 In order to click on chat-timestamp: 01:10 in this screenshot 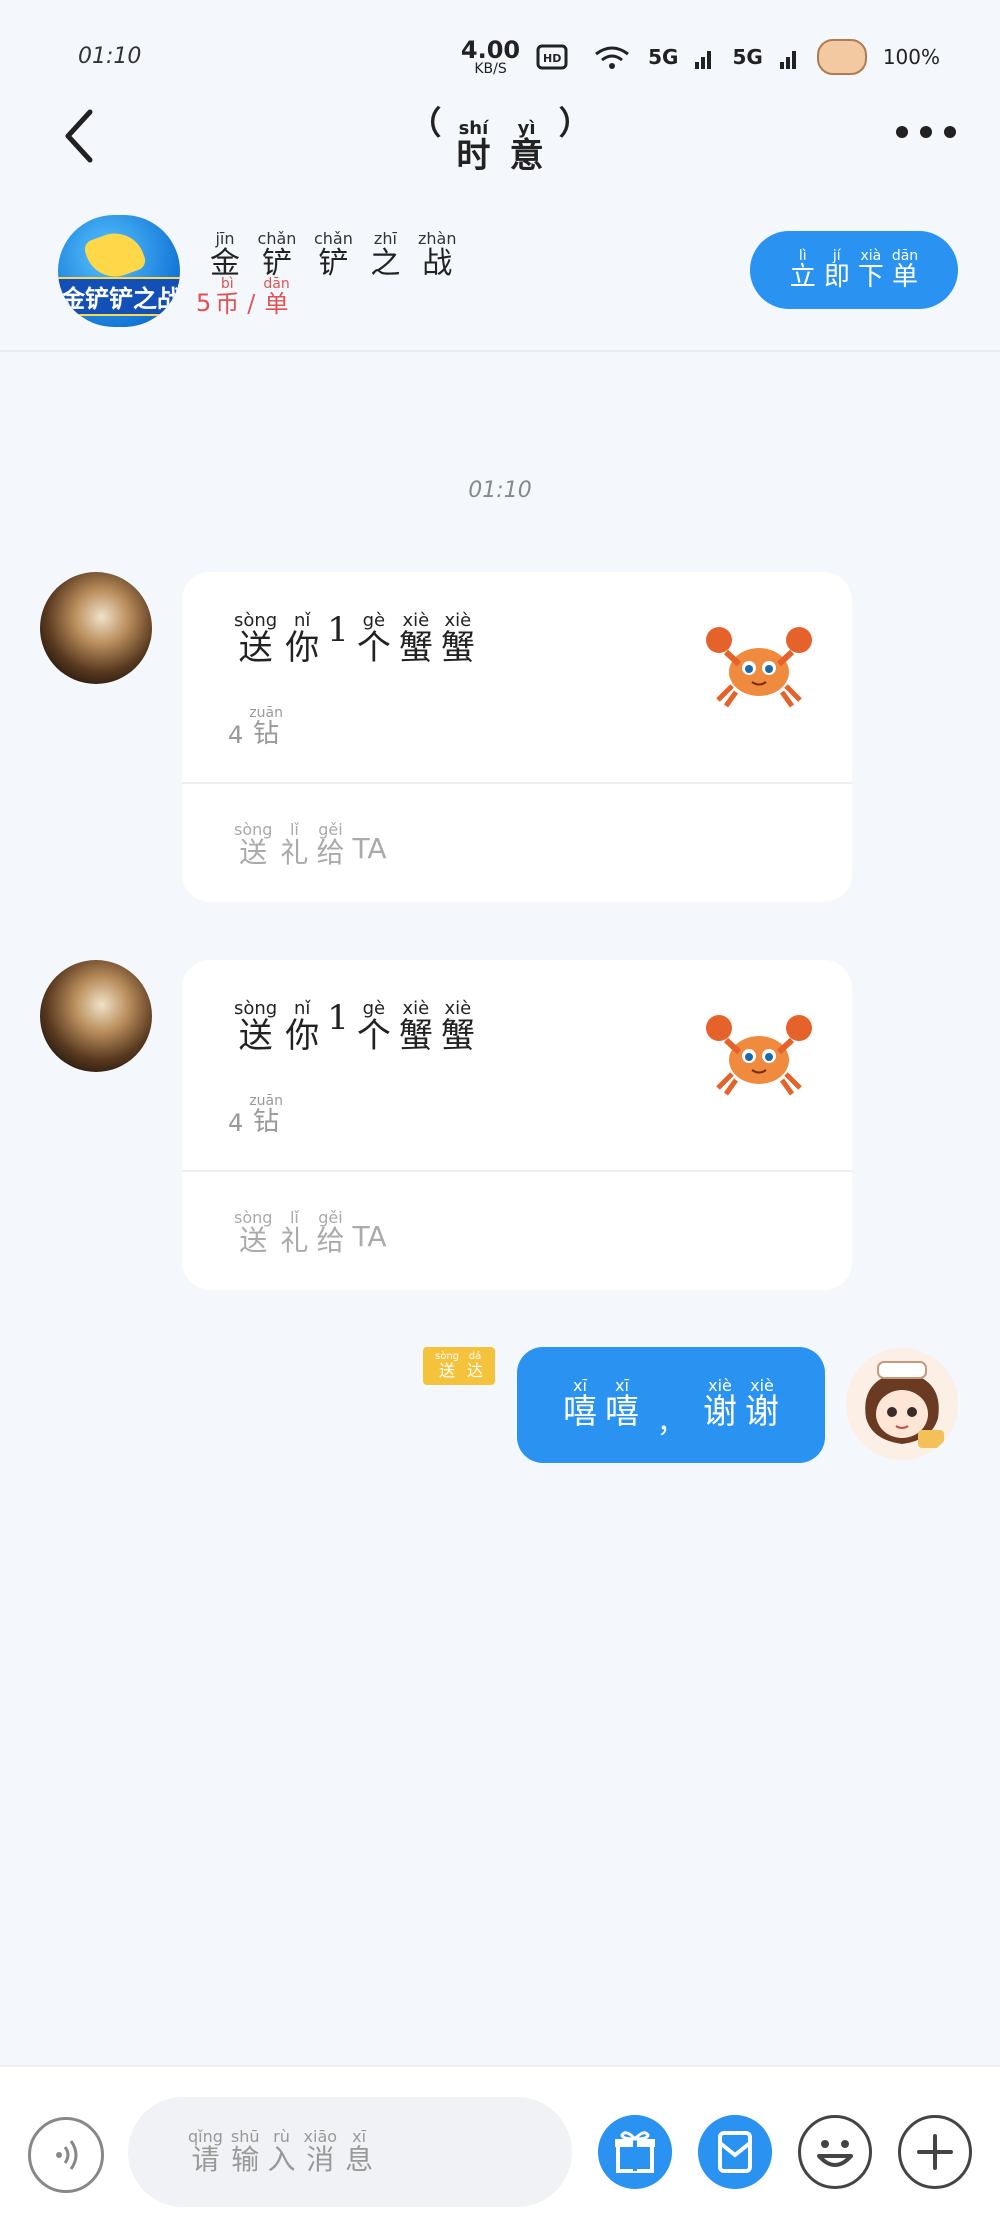, I will do `click(500, 490)`.